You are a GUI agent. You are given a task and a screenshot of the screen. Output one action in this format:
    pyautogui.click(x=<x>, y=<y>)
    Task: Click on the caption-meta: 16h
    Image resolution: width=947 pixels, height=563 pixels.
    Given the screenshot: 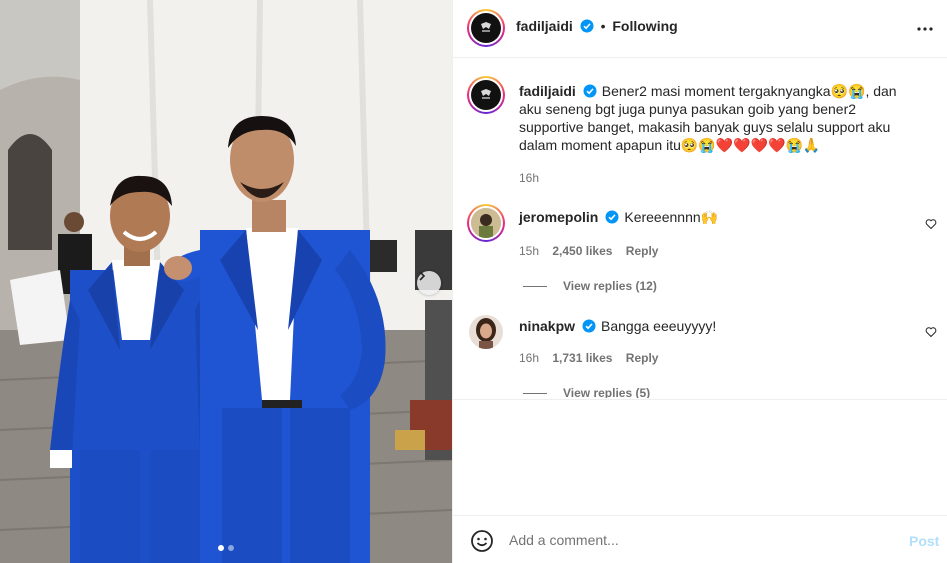 What is the action you would take?
    pyautogui.click(x=534, y=178)
    